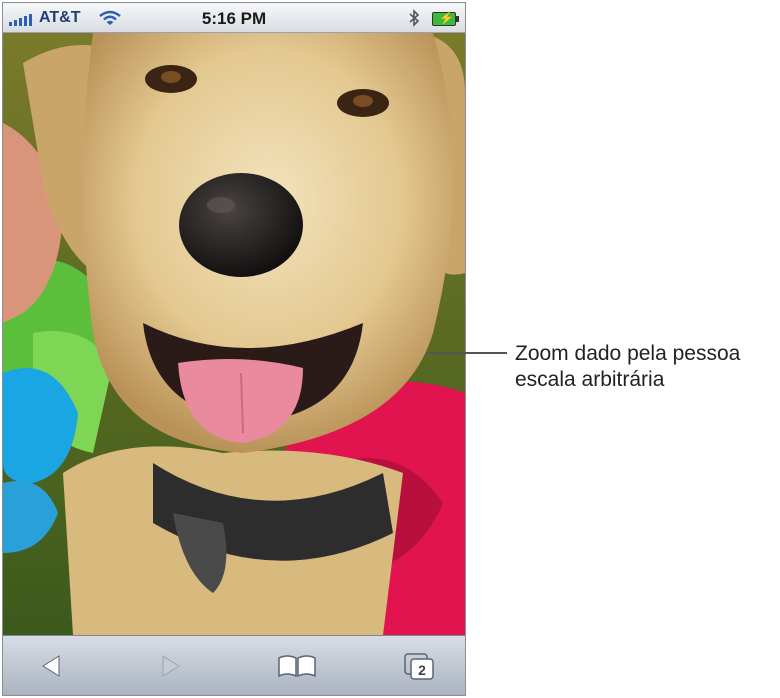  Describe the element at coordinates (297, 666) in the screenshot. I see `bookmarks-book-icon` at that location.